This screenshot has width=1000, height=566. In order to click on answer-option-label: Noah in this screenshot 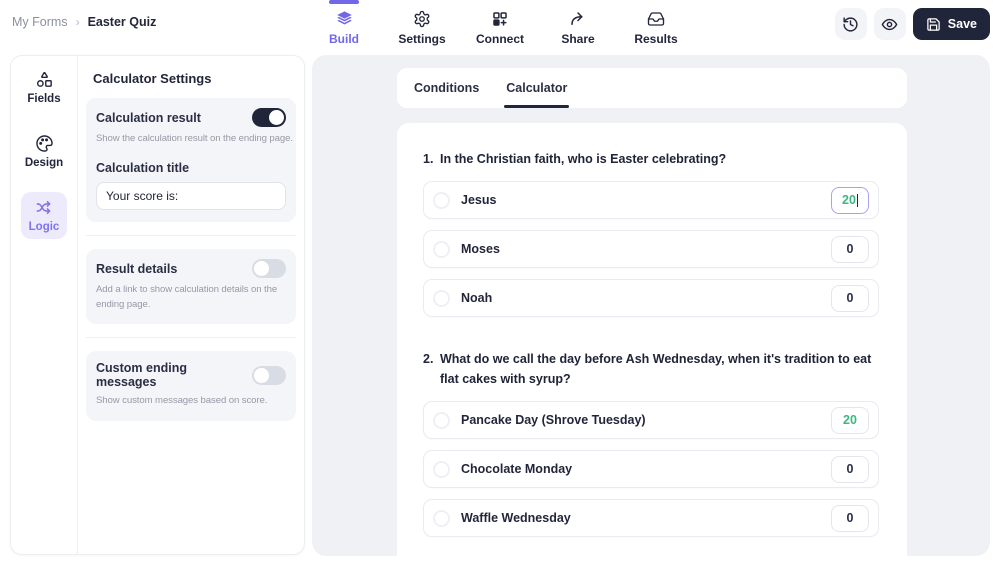, I will do `click(477, 298)`.